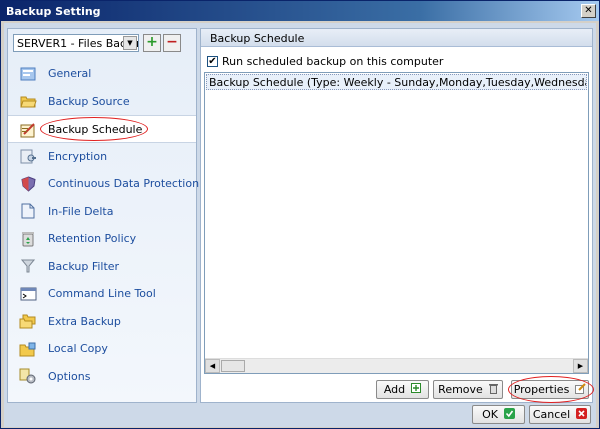 The width and height of the screenshot is (600, 429). I want to click on ok-button-label: OK, so click(490, 414).